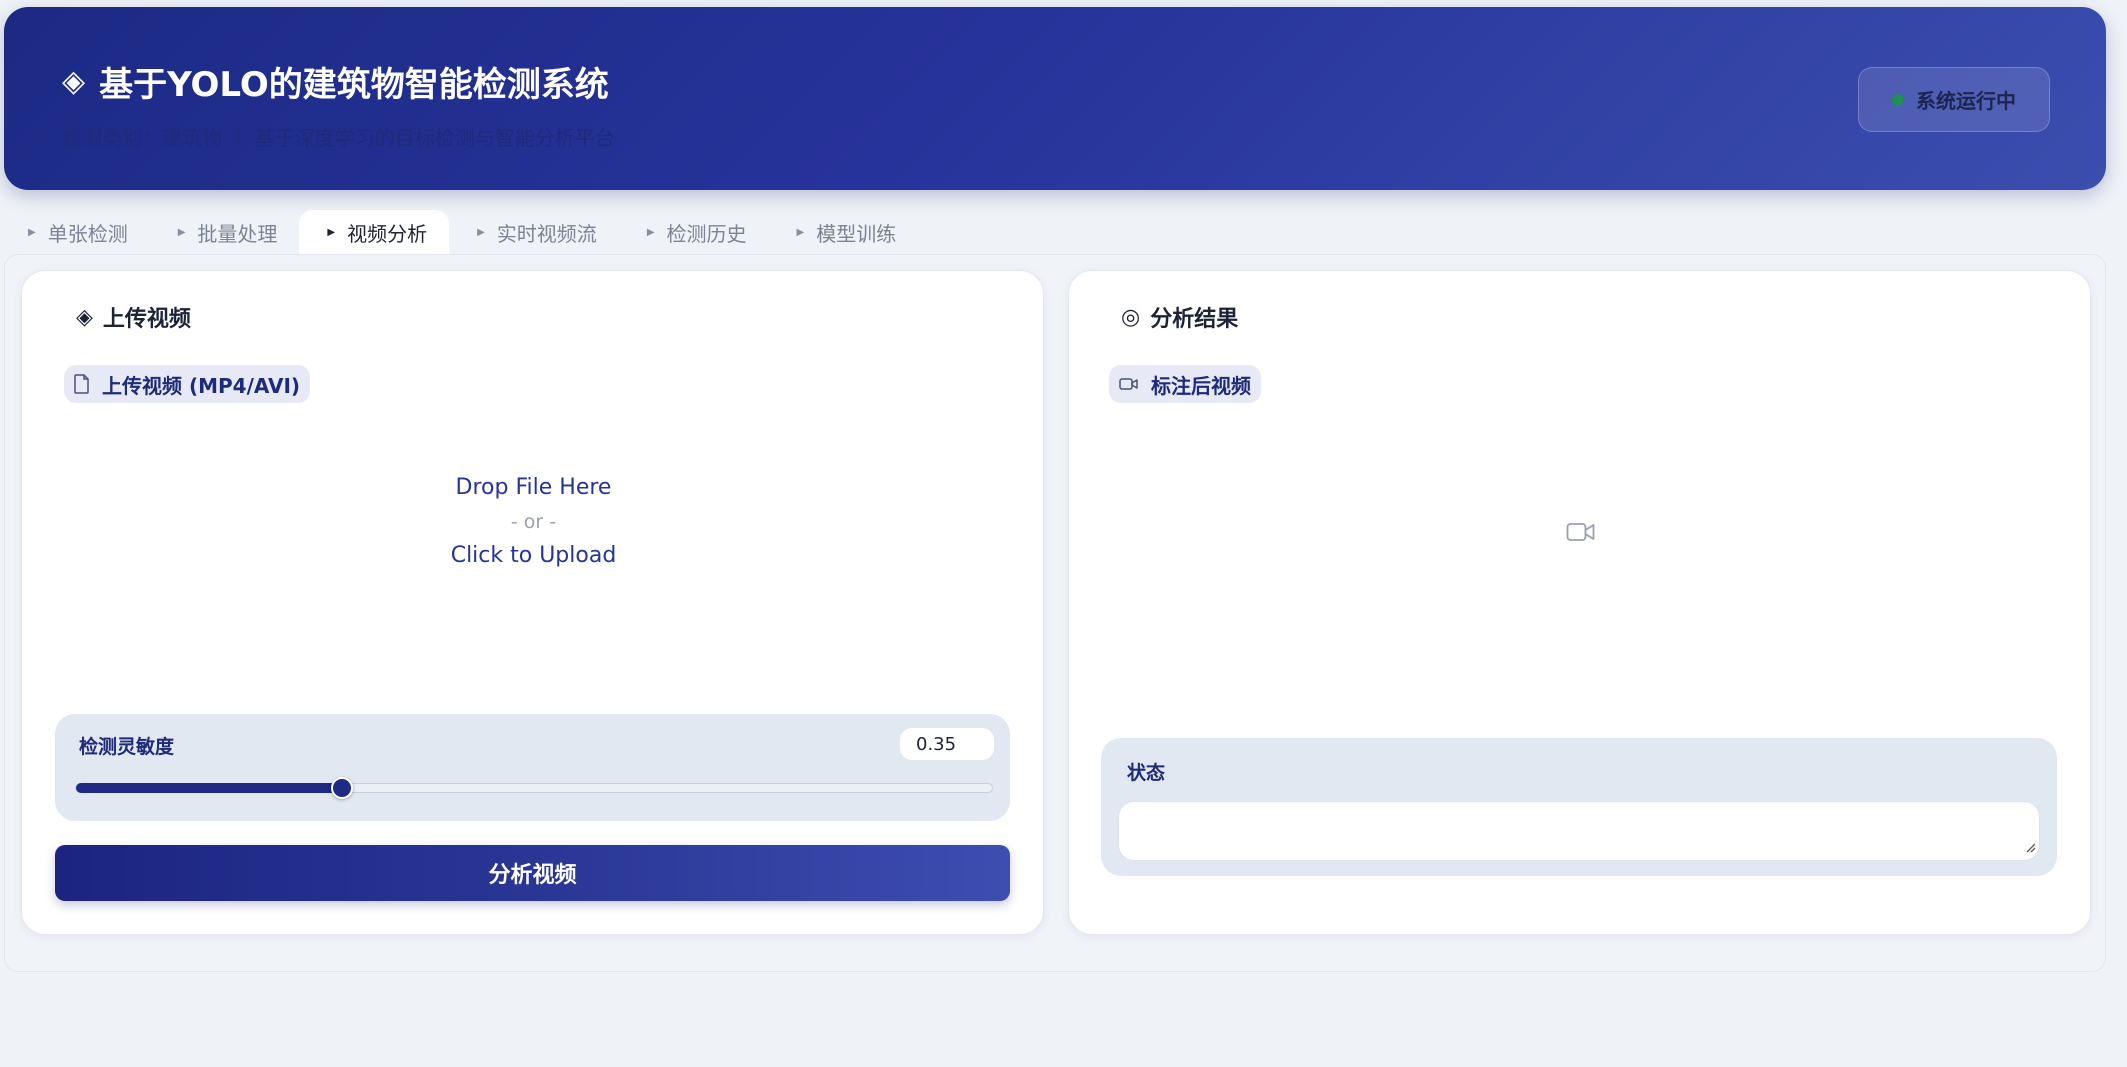 The width and height of the screenshot is (2127, 1067). I want to click on analyze-video-button: 分析视频, so click(532, 873).